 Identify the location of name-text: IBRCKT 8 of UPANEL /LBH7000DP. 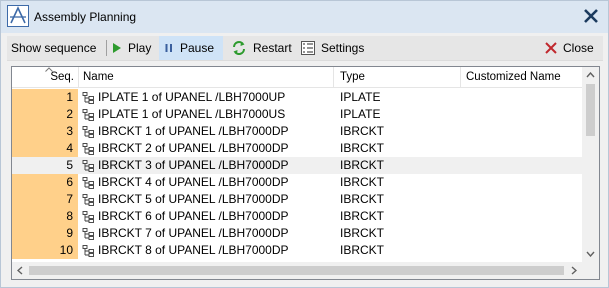
(193, 250).